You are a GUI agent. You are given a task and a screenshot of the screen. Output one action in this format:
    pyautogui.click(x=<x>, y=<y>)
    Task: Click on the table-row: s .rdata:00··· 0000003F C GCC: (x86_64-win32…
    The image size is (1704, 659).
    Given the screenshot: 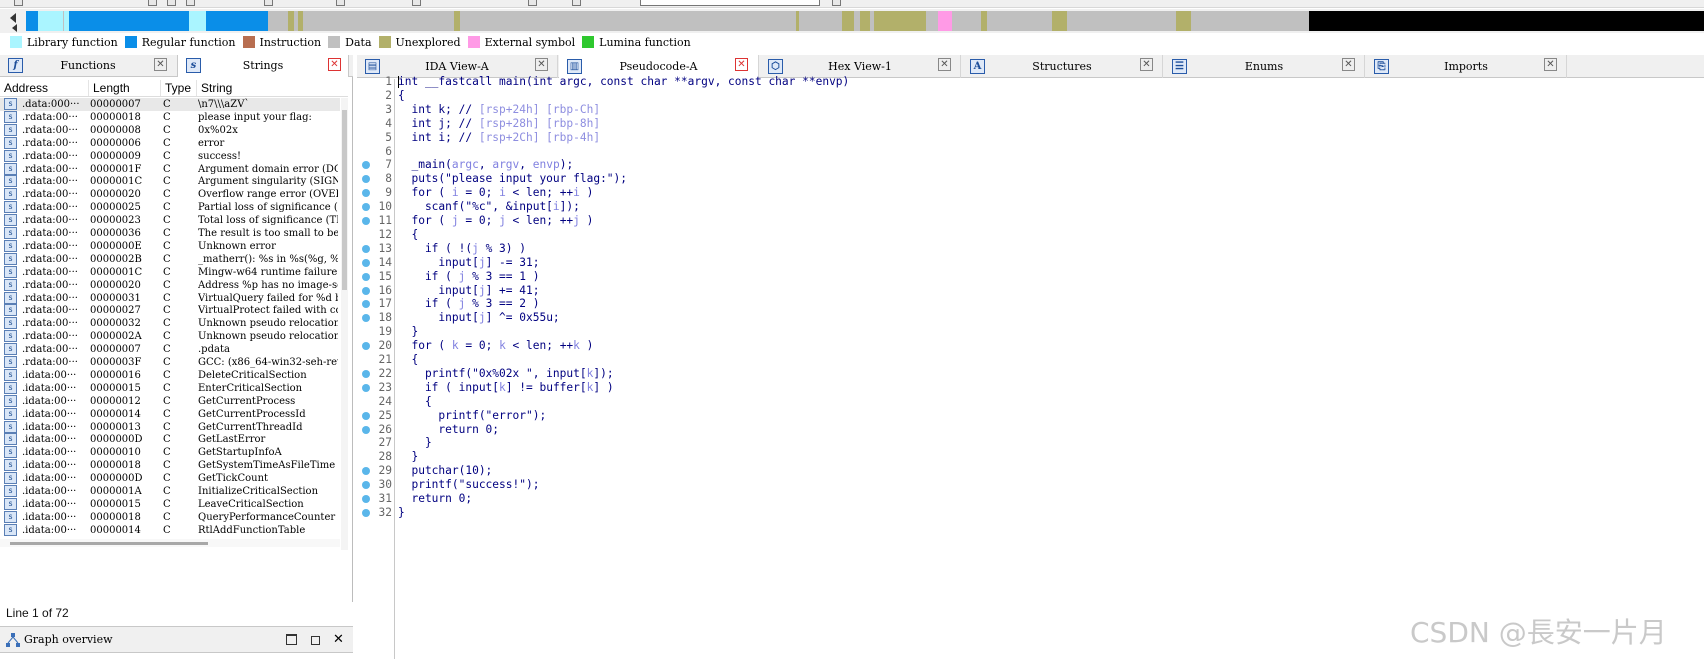 What is the action you would take?
    pyautogui.click(x=170, y=362)
    